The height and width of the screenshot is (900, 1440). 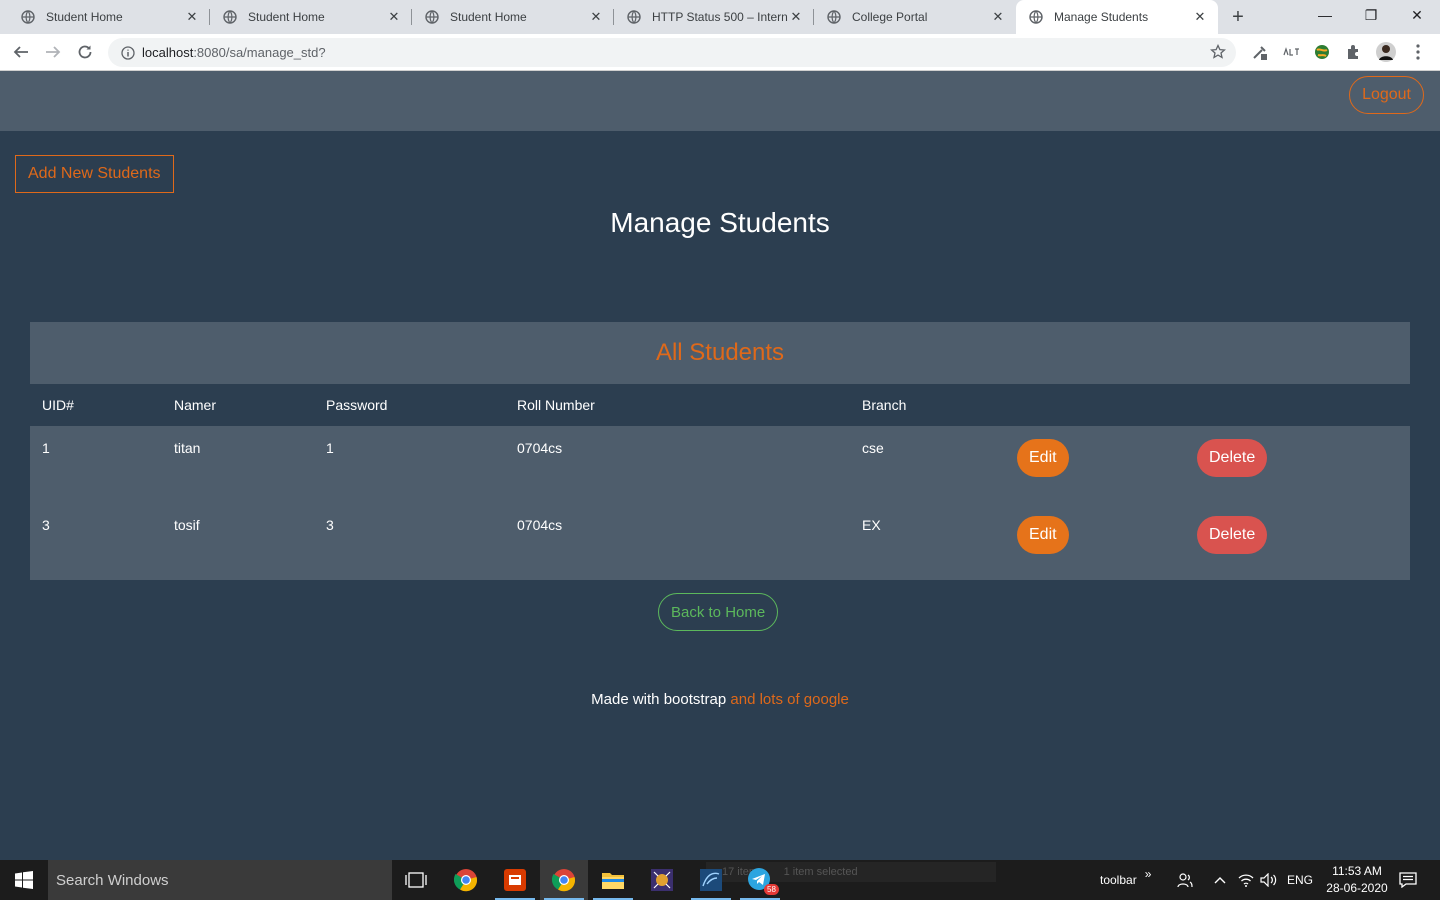 What do you see at coordinates (238, 464) in the screenshot?
I see `cell-name: titan` at bounding box center [238, 464].